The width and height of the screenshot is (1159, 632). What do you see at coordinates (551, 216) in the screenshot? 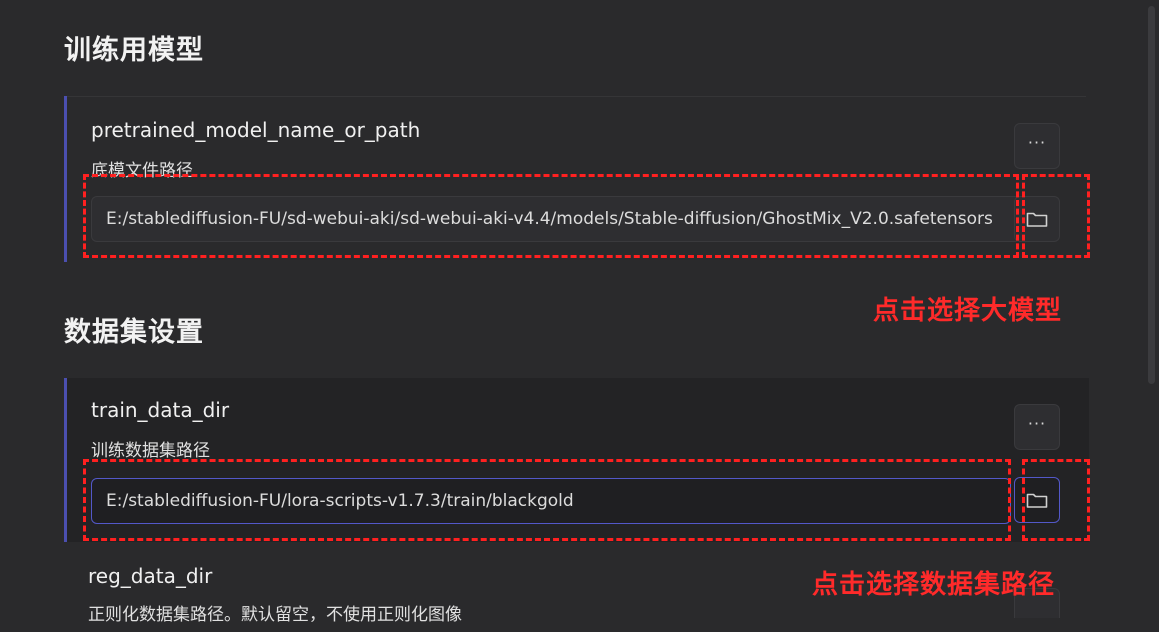
I see `annotation-box-model-path` at bounding box center [551, 216].